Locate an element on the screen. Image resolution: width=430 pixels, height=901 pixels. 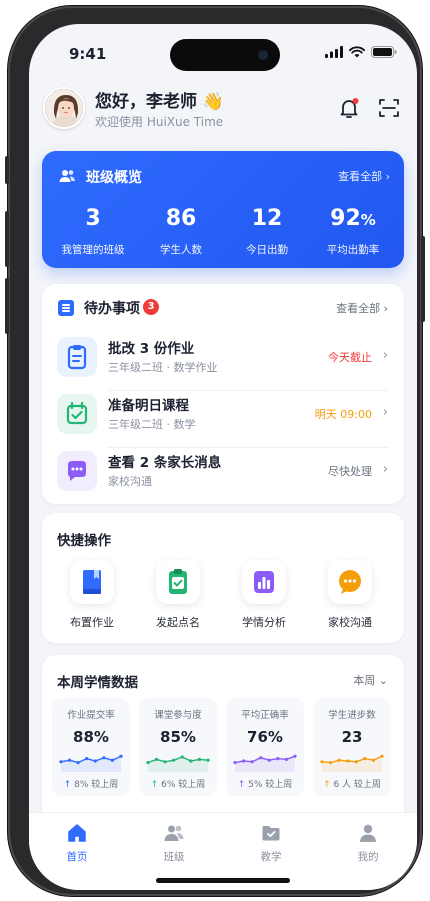
tab-teaching: 教学 is located at coordinates (271, 843).